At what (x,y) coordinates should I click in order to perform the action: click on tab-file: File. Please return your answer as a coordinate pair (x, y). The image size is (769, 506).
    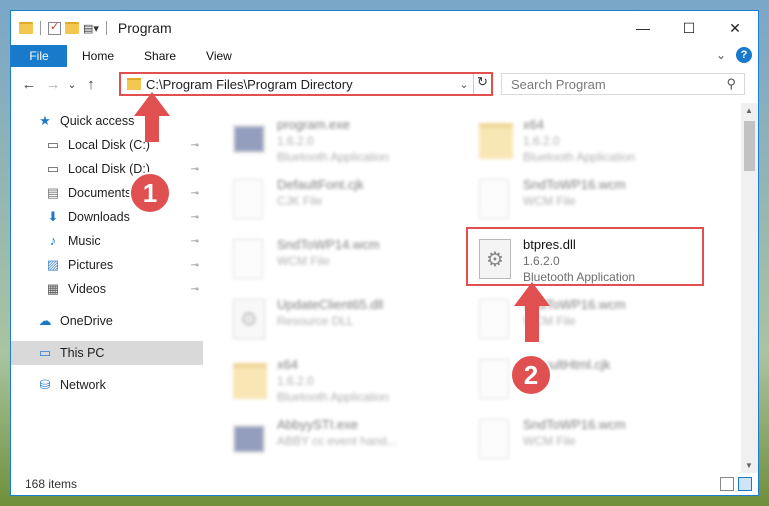
    Looking at the image, I should click on (39, 56).